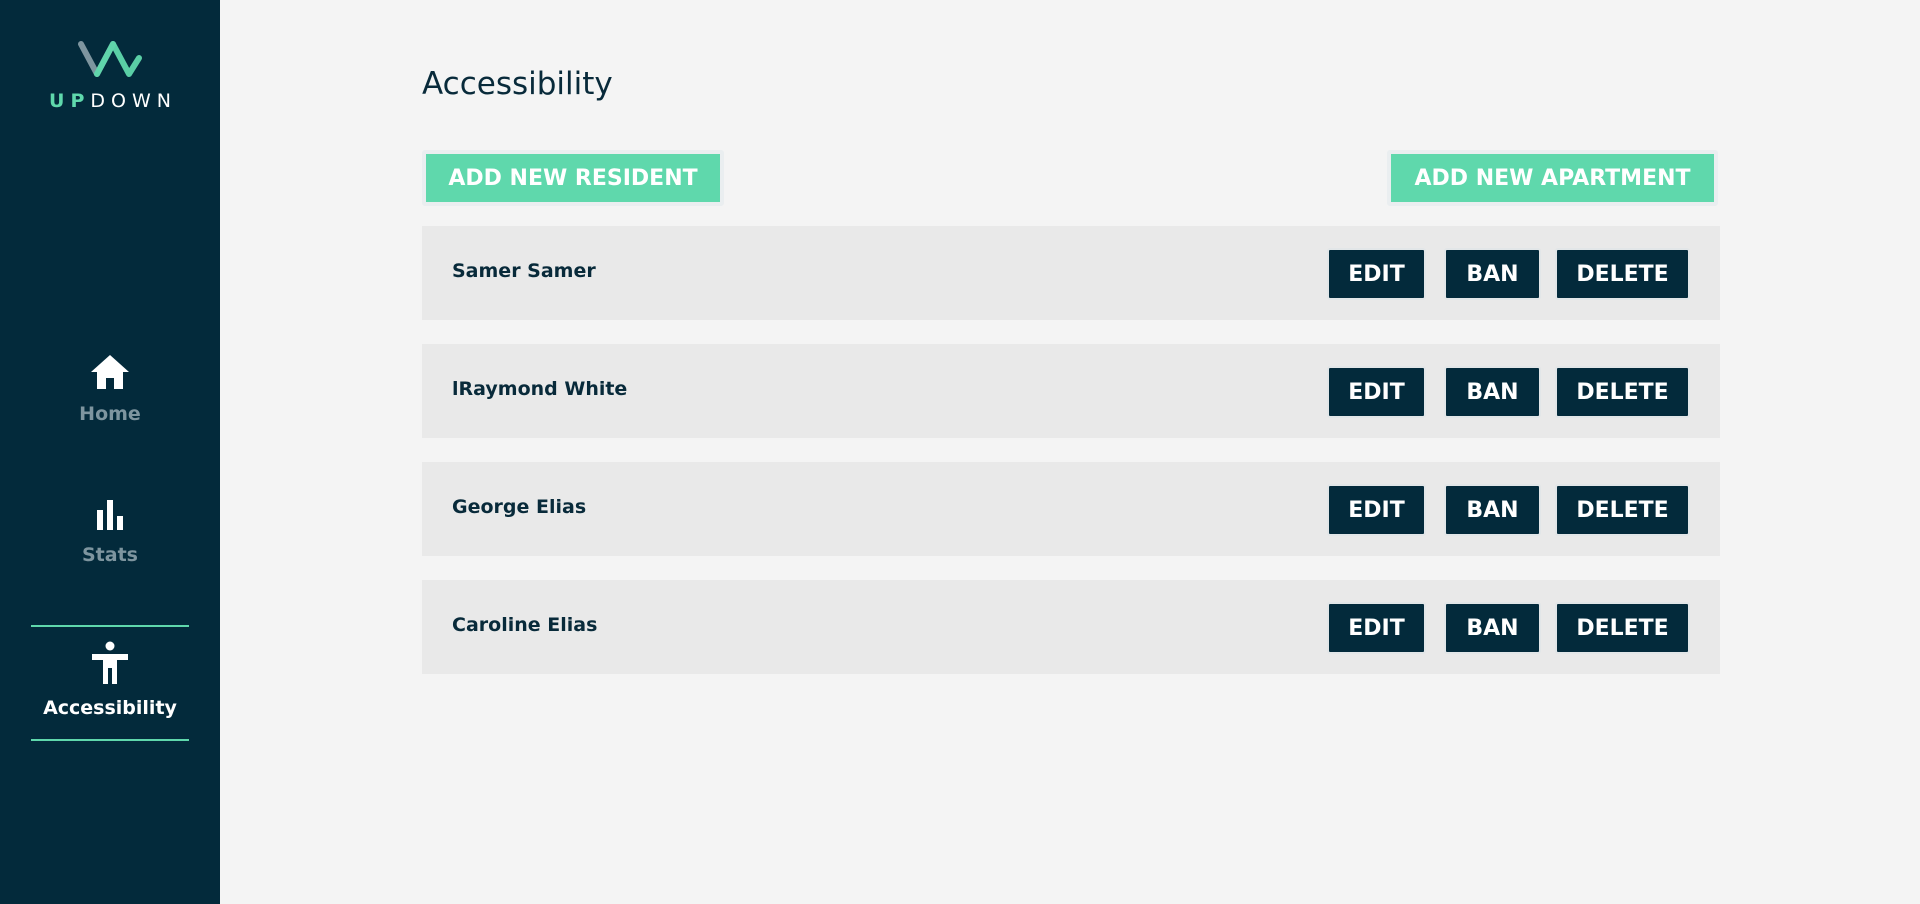 This screenshot has height=904, width=1920. I want to click on sidebar-item-label: Stats, so click(110, 555).